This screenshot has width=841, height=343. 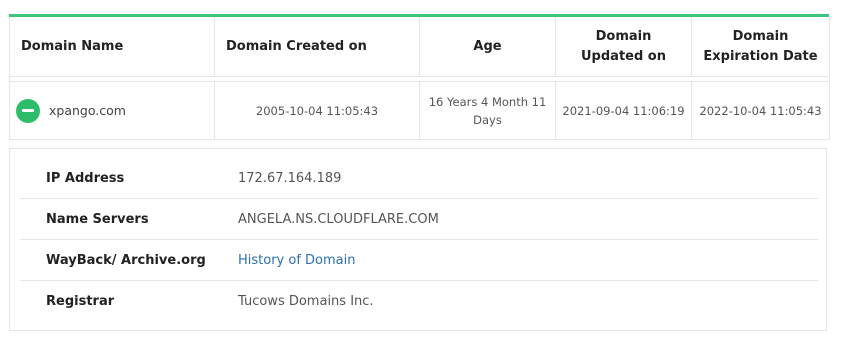 I want to click on detail-row-registrar: Registrar Tucows Domains Inc., so click(x=419, y=301).